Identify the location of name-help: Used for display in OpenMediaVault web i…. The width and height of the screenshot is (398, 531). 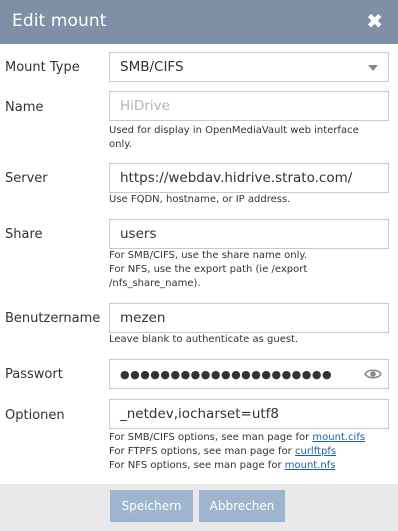
(249, 138).